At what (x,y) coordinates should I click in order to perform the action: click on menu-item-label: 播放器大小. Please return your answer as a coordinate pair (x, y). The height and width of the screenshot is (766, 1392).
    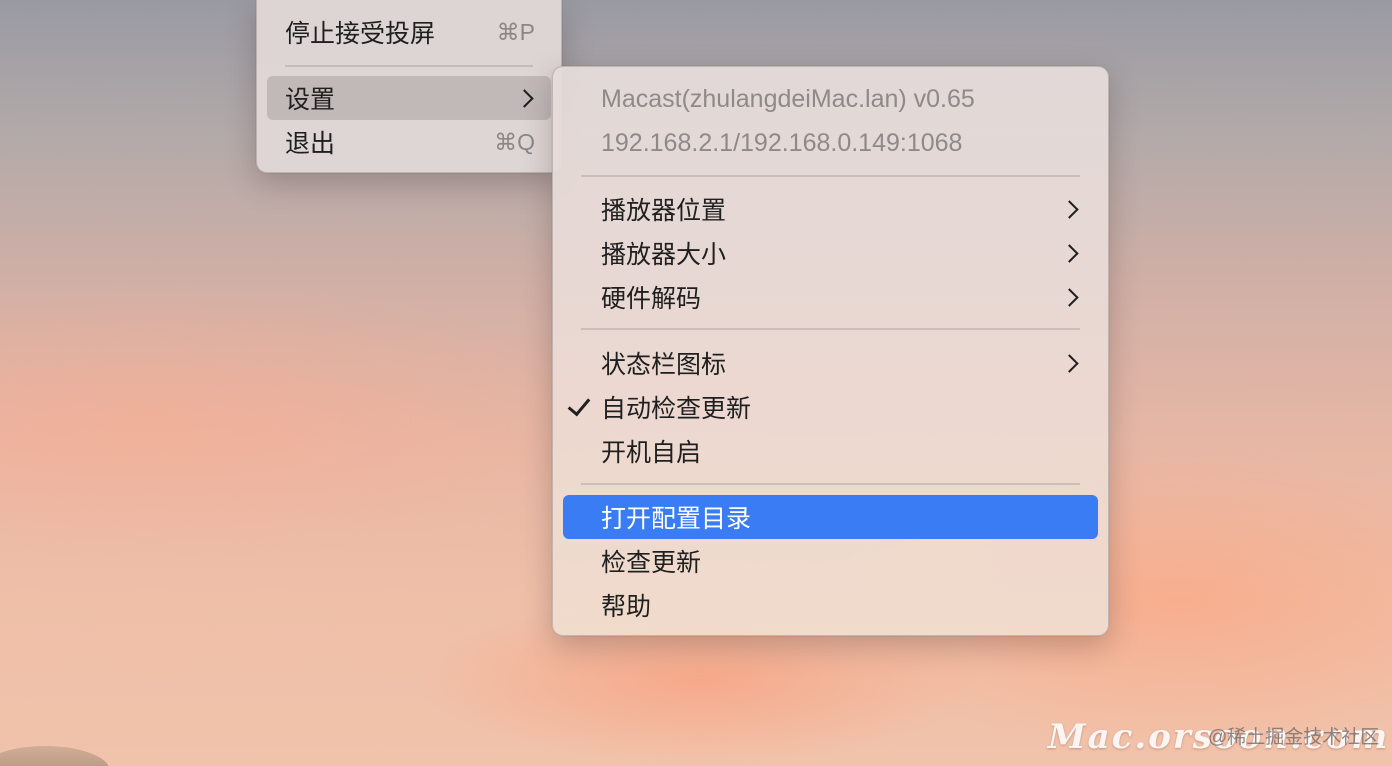
    Looking at the image, I should click on (664, 255).